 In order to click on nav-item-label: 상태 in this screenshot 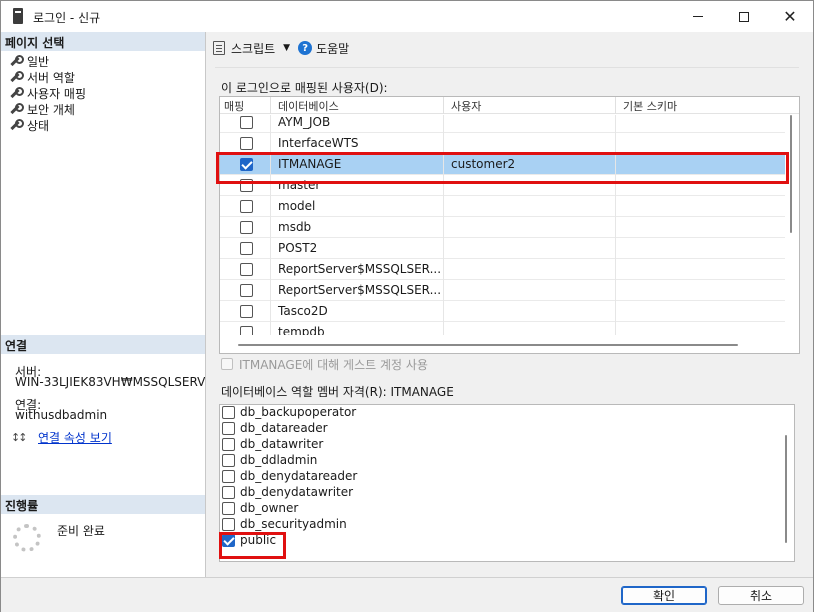, I will do `click(38, 125)`.